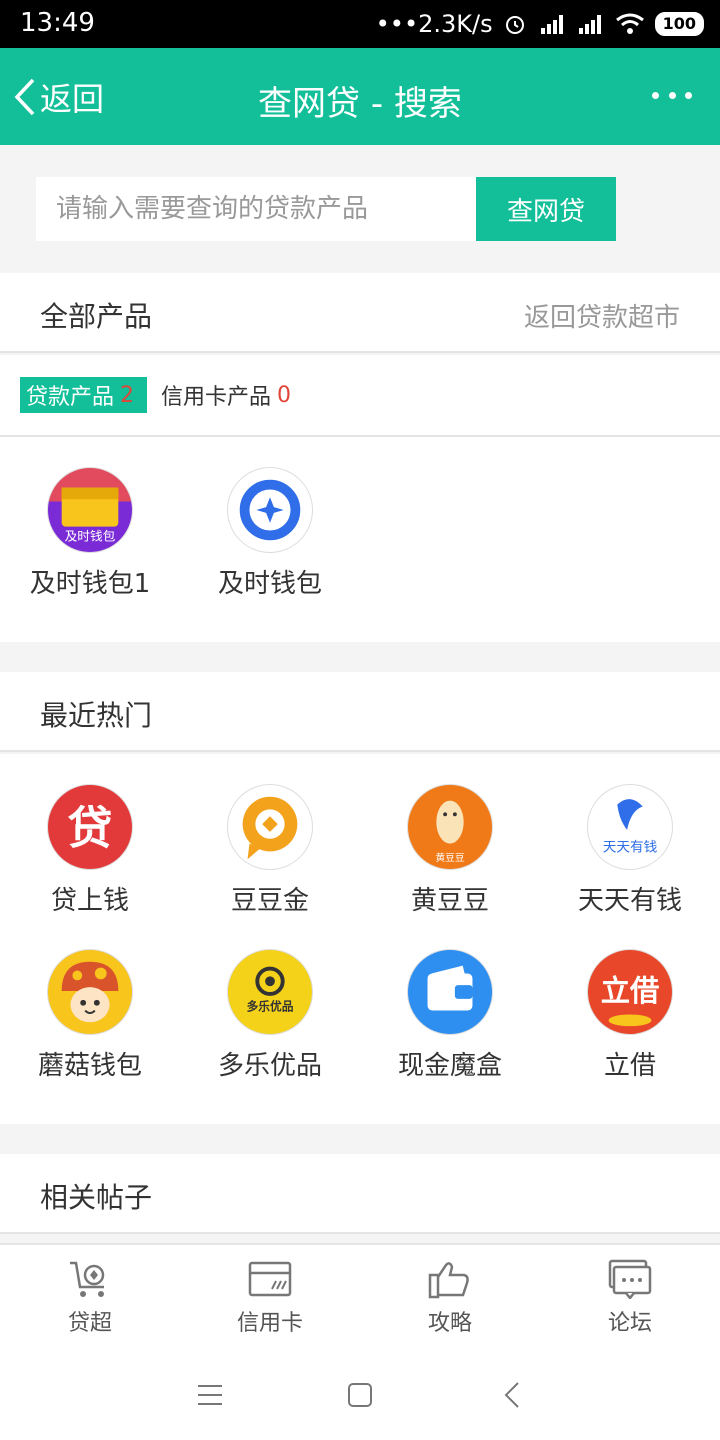  I want to click on tab-count: 0, so click(284, 395).